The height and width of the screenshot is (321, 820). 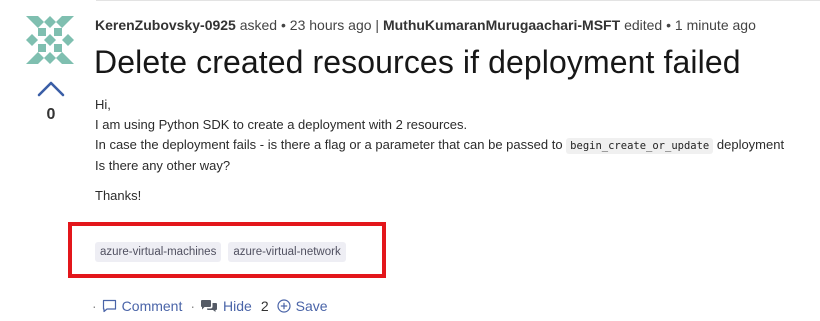 I want to click on edited-time: 1 minute ago, so click(x=715, y=25).